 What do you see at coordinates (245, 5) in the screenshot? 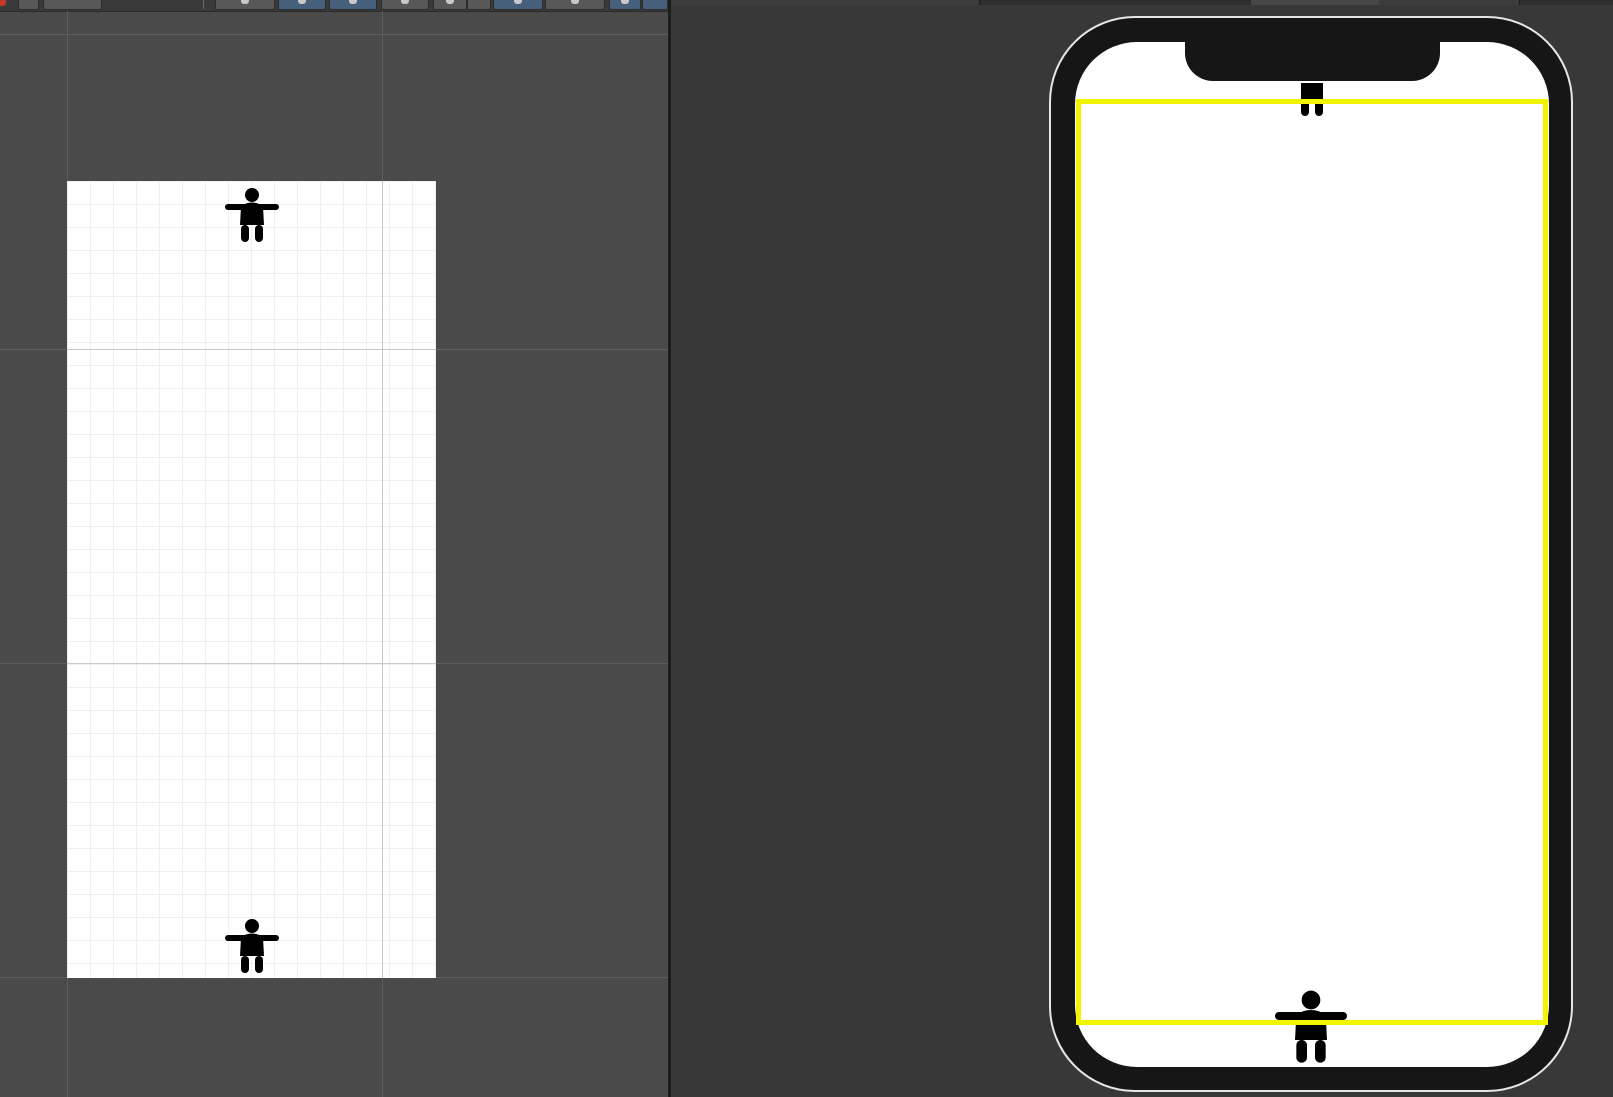
I see `shading-mode-button` at bounding box center [245, 5].